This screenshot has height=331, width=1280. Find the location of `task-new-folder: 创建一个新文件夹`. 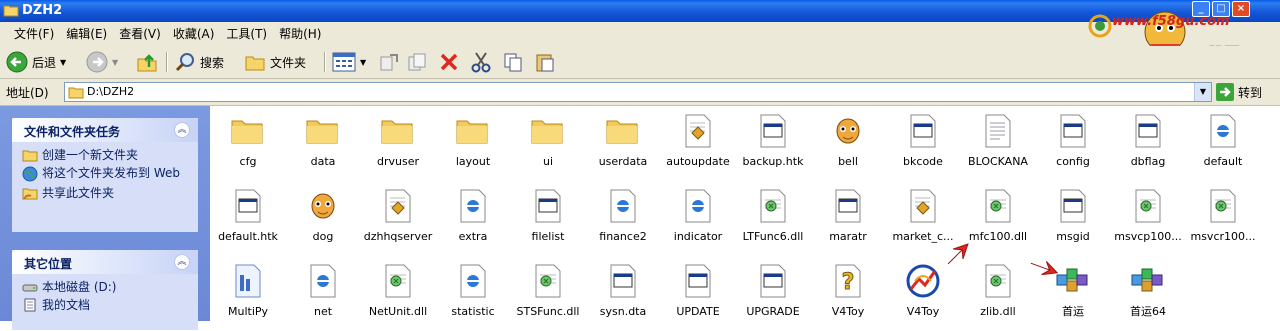

task-new-folder: 创建一个新文件夹 is located at coordinates (105, 155).